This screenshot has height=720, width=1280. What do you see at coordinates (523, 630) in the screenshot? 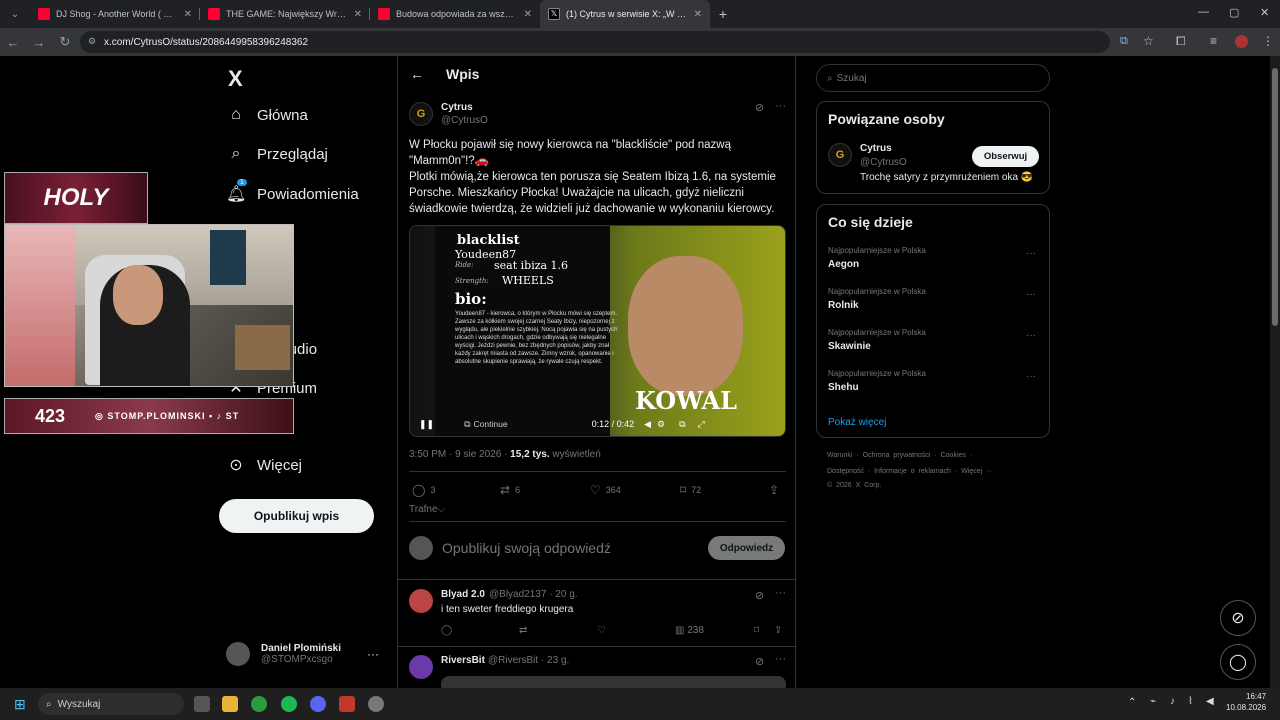
I see `repost-icon: ⇄` at bounding box center [523, 630].